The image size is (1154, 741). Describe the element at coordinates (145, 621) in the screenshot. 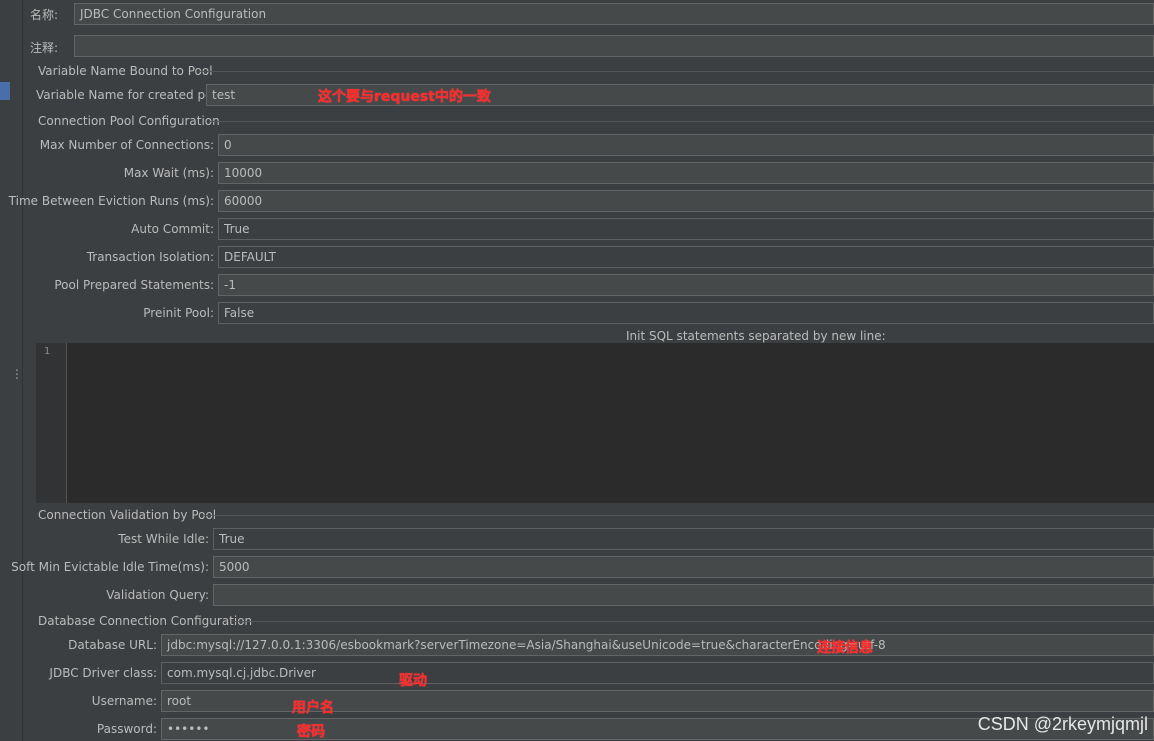

I see `section-title-database: Database Connection Configuration` at that location.